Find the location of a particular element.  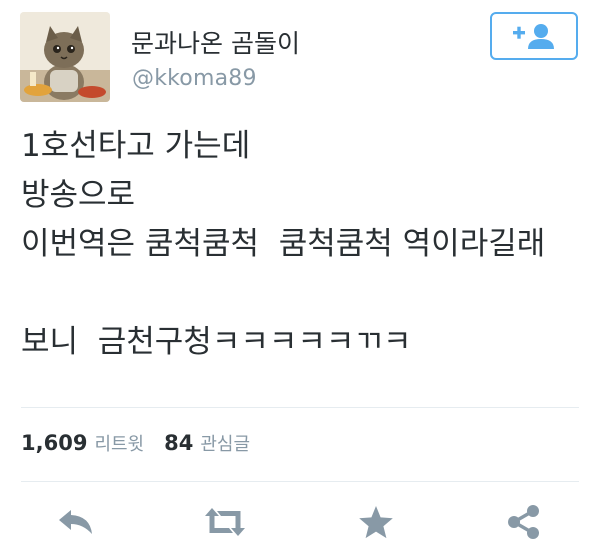

follow-button is located at coordinates (534, 36).